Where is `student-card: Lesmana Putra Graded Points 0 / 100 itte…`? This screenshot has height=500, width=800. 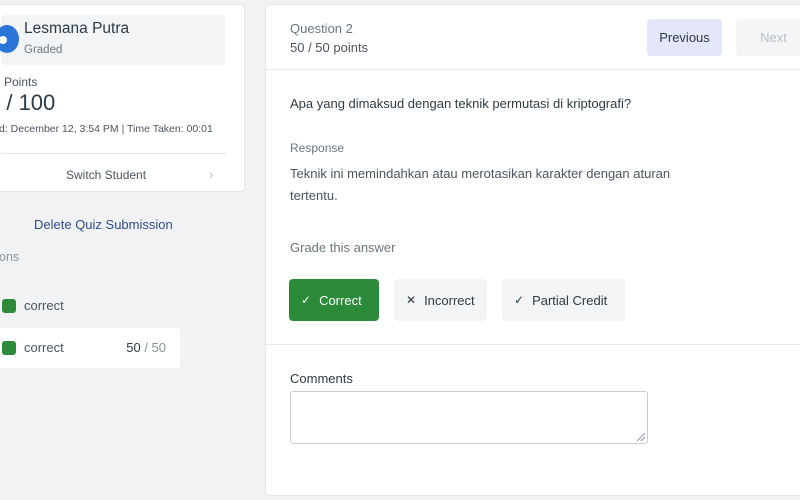
student-card: Lesmana Putra Graded Points 0 / 100 itte… is located at coordinates (122, 98).